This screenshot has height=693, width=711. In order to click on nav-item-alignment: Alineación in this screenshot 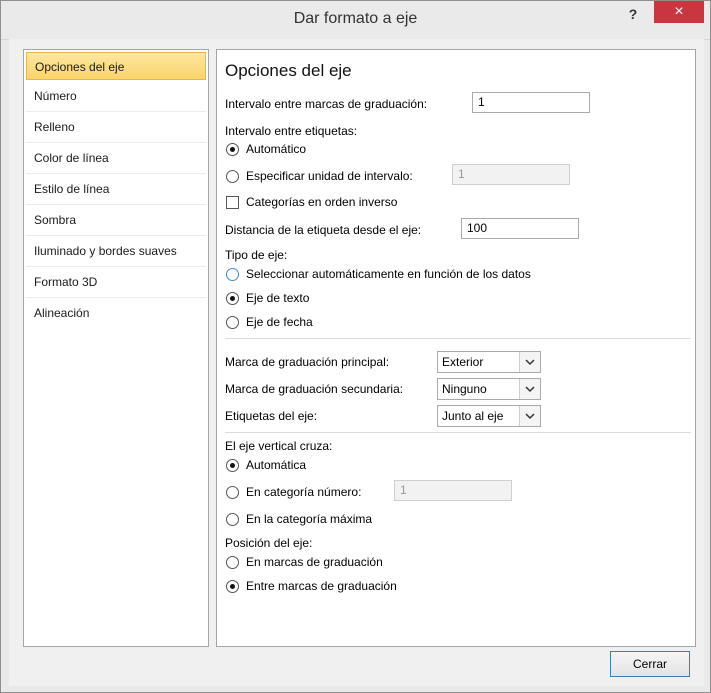, I will do `click(116, 313)`.